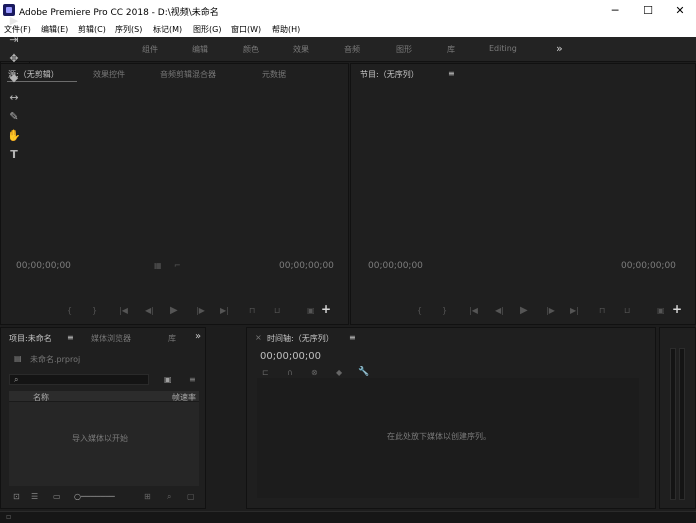 The width and height of the screenshot is (696, 523). I want to click on lock-icon: ⊡, so click(16, 496).